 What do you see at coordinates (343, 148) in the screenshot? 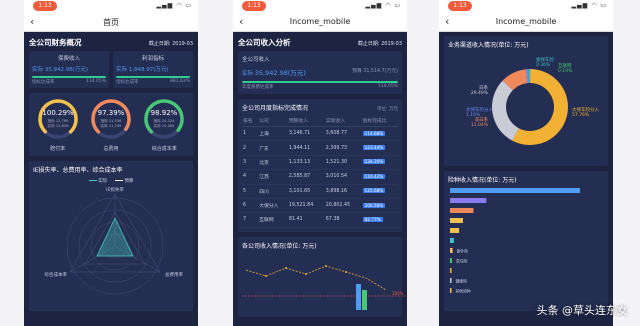
I see `table-cell-actual: 2,399.73` at bounding box center [343, 148].